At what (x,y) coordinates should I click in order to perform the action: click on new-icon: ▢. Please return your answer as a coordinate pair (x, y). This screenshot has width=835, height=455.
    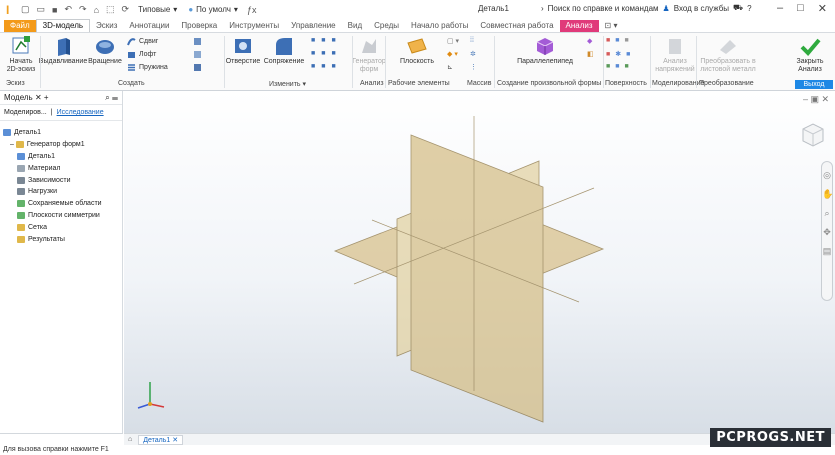
    Looking at the image, I should click on (25, 9).